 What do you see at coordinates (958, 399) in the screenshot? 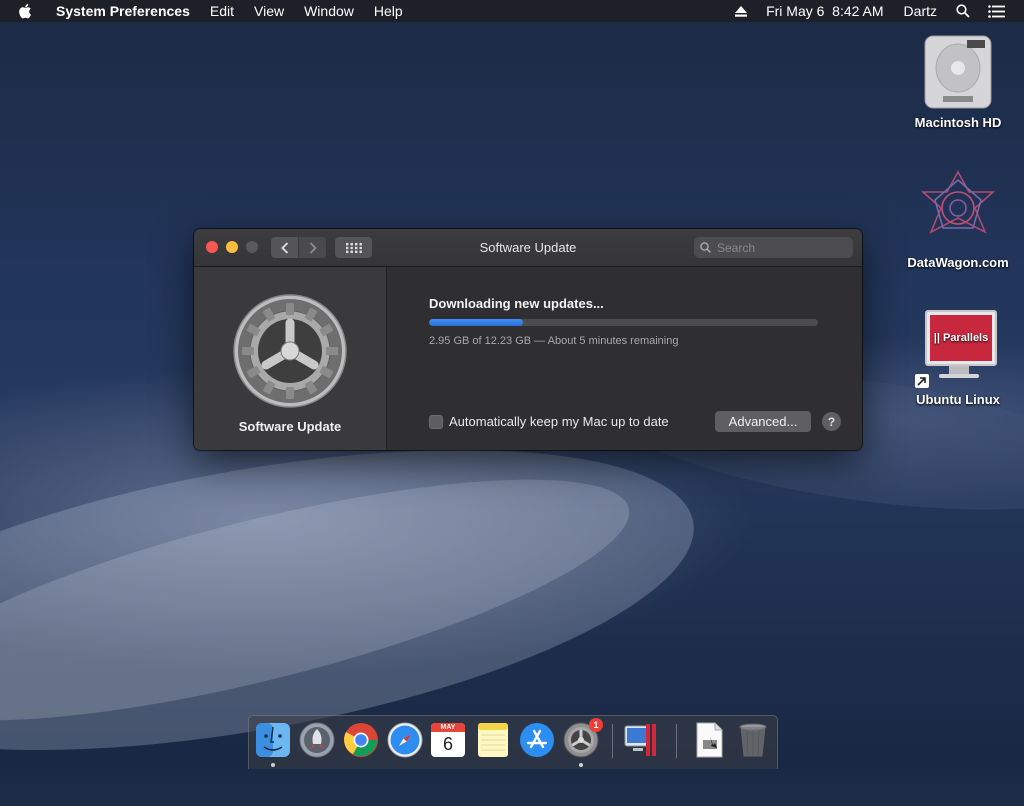
I see `desktop-icon-label: Ubuntu Linux` at bounding box center [958, 399].